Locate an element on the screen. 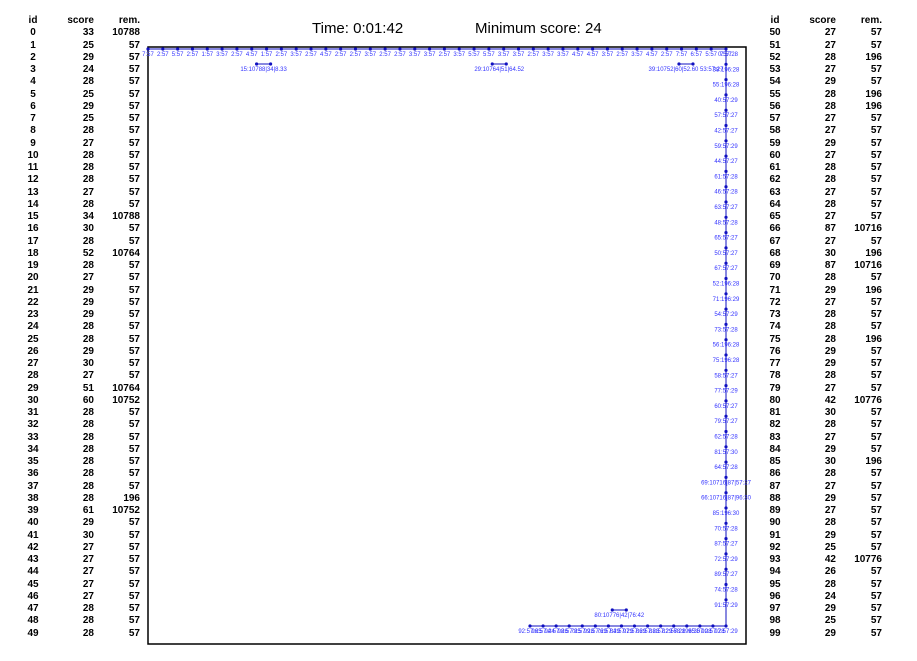  point-label: 29:10764|51|64.52 is located at coordinates (499, 70).